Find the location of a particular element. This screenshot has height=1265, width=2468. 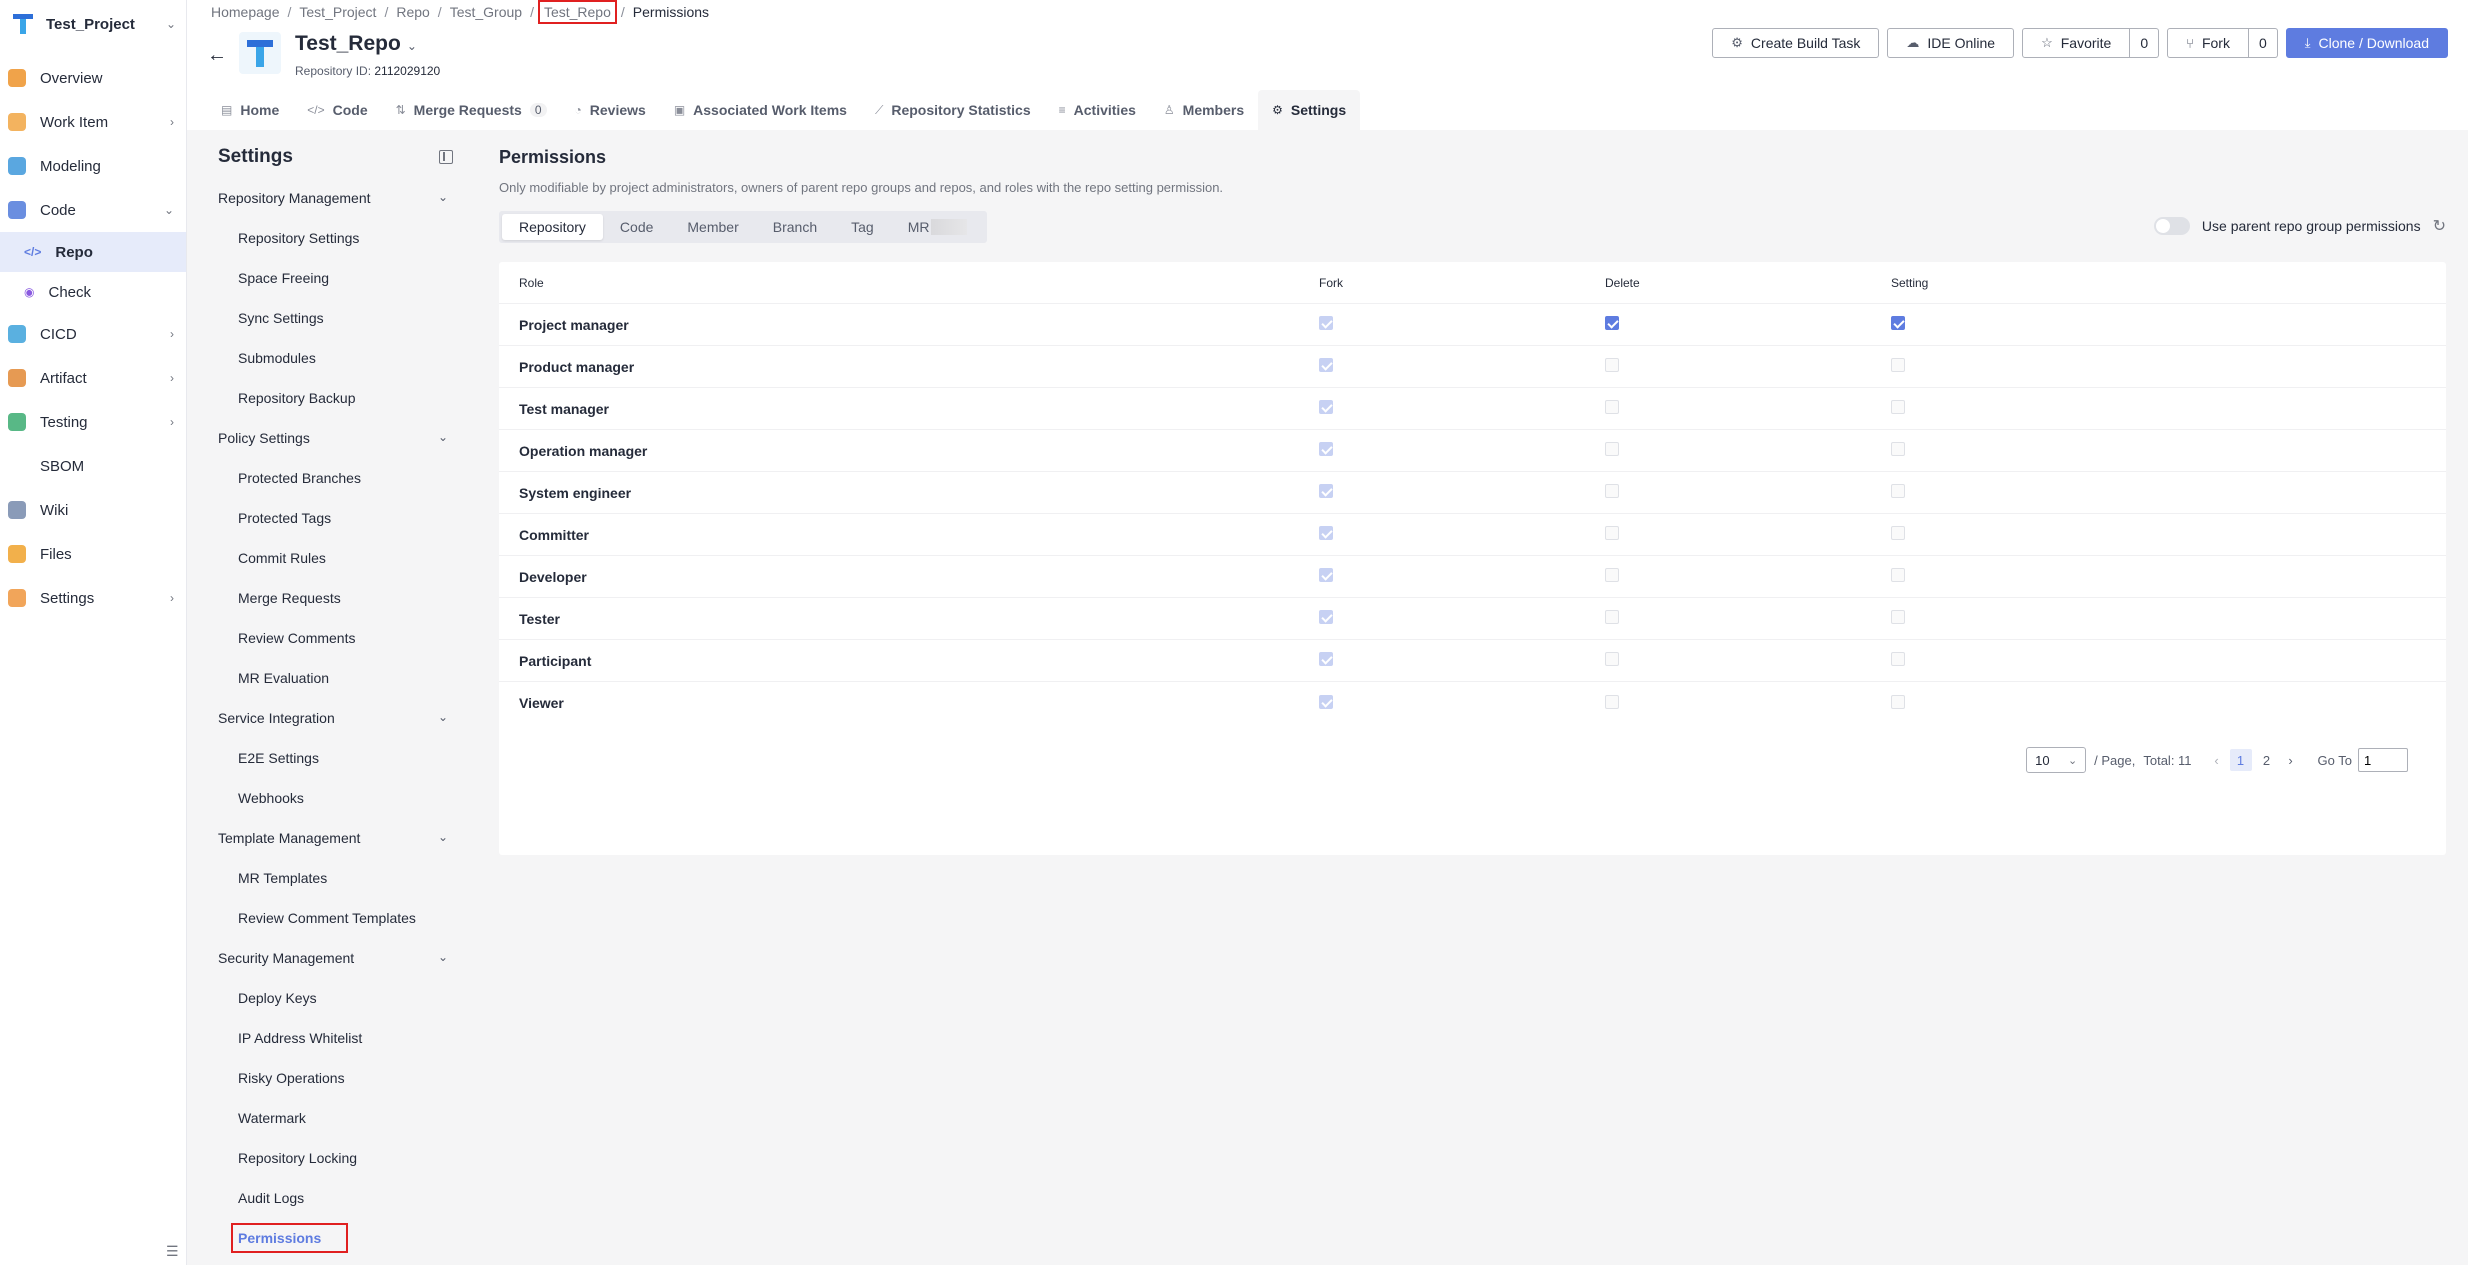

group-template-management: Template Management ⌄ is located at coordinates (333, 838).